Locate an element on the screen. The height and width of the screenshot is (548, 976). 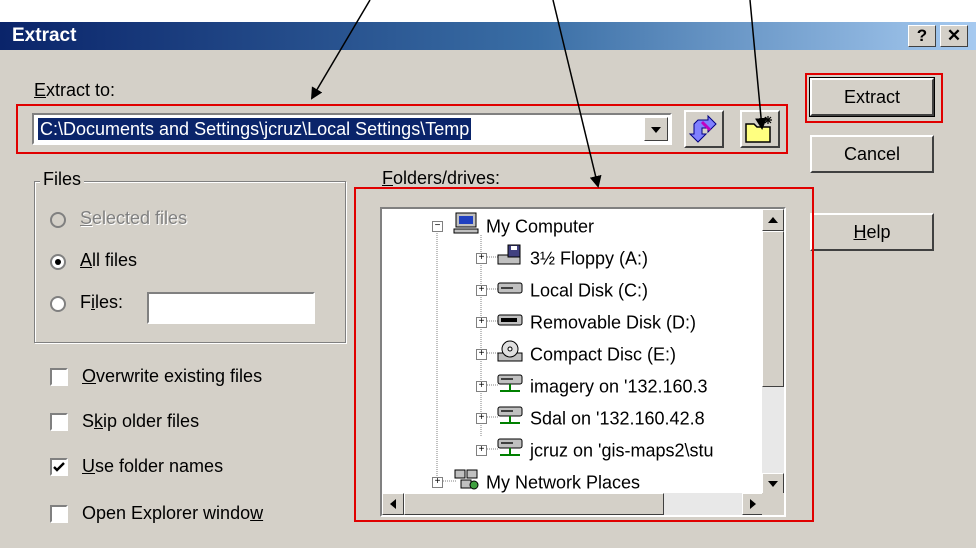
removable-disk-icon is located at coordinates (510, 323).